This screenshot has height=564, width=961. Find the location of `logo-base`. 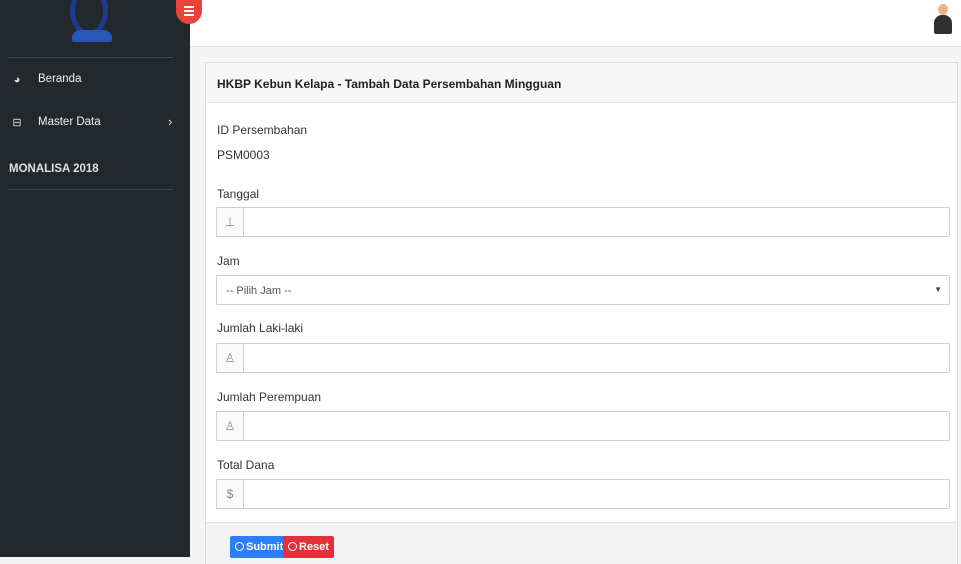

logo-base is located at coordinates (92, 36).